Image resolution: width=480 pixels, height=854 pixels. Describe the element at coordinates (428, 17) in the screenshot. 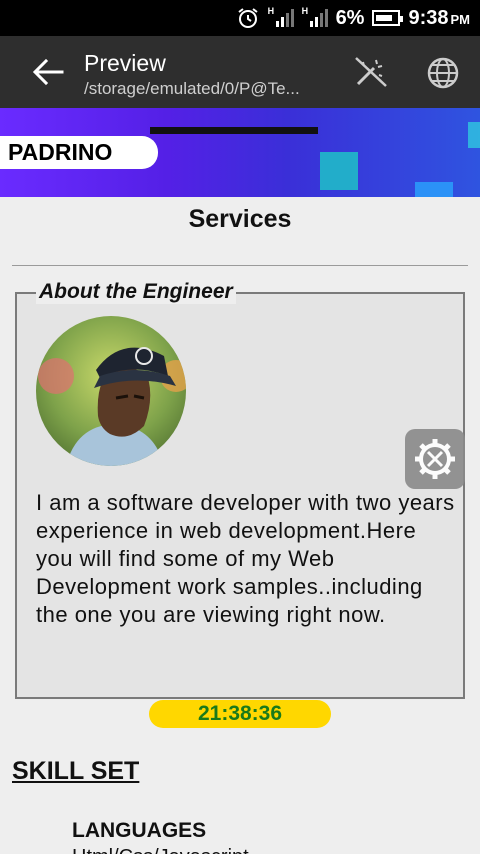

I see `time-value: 9:38` at that location.